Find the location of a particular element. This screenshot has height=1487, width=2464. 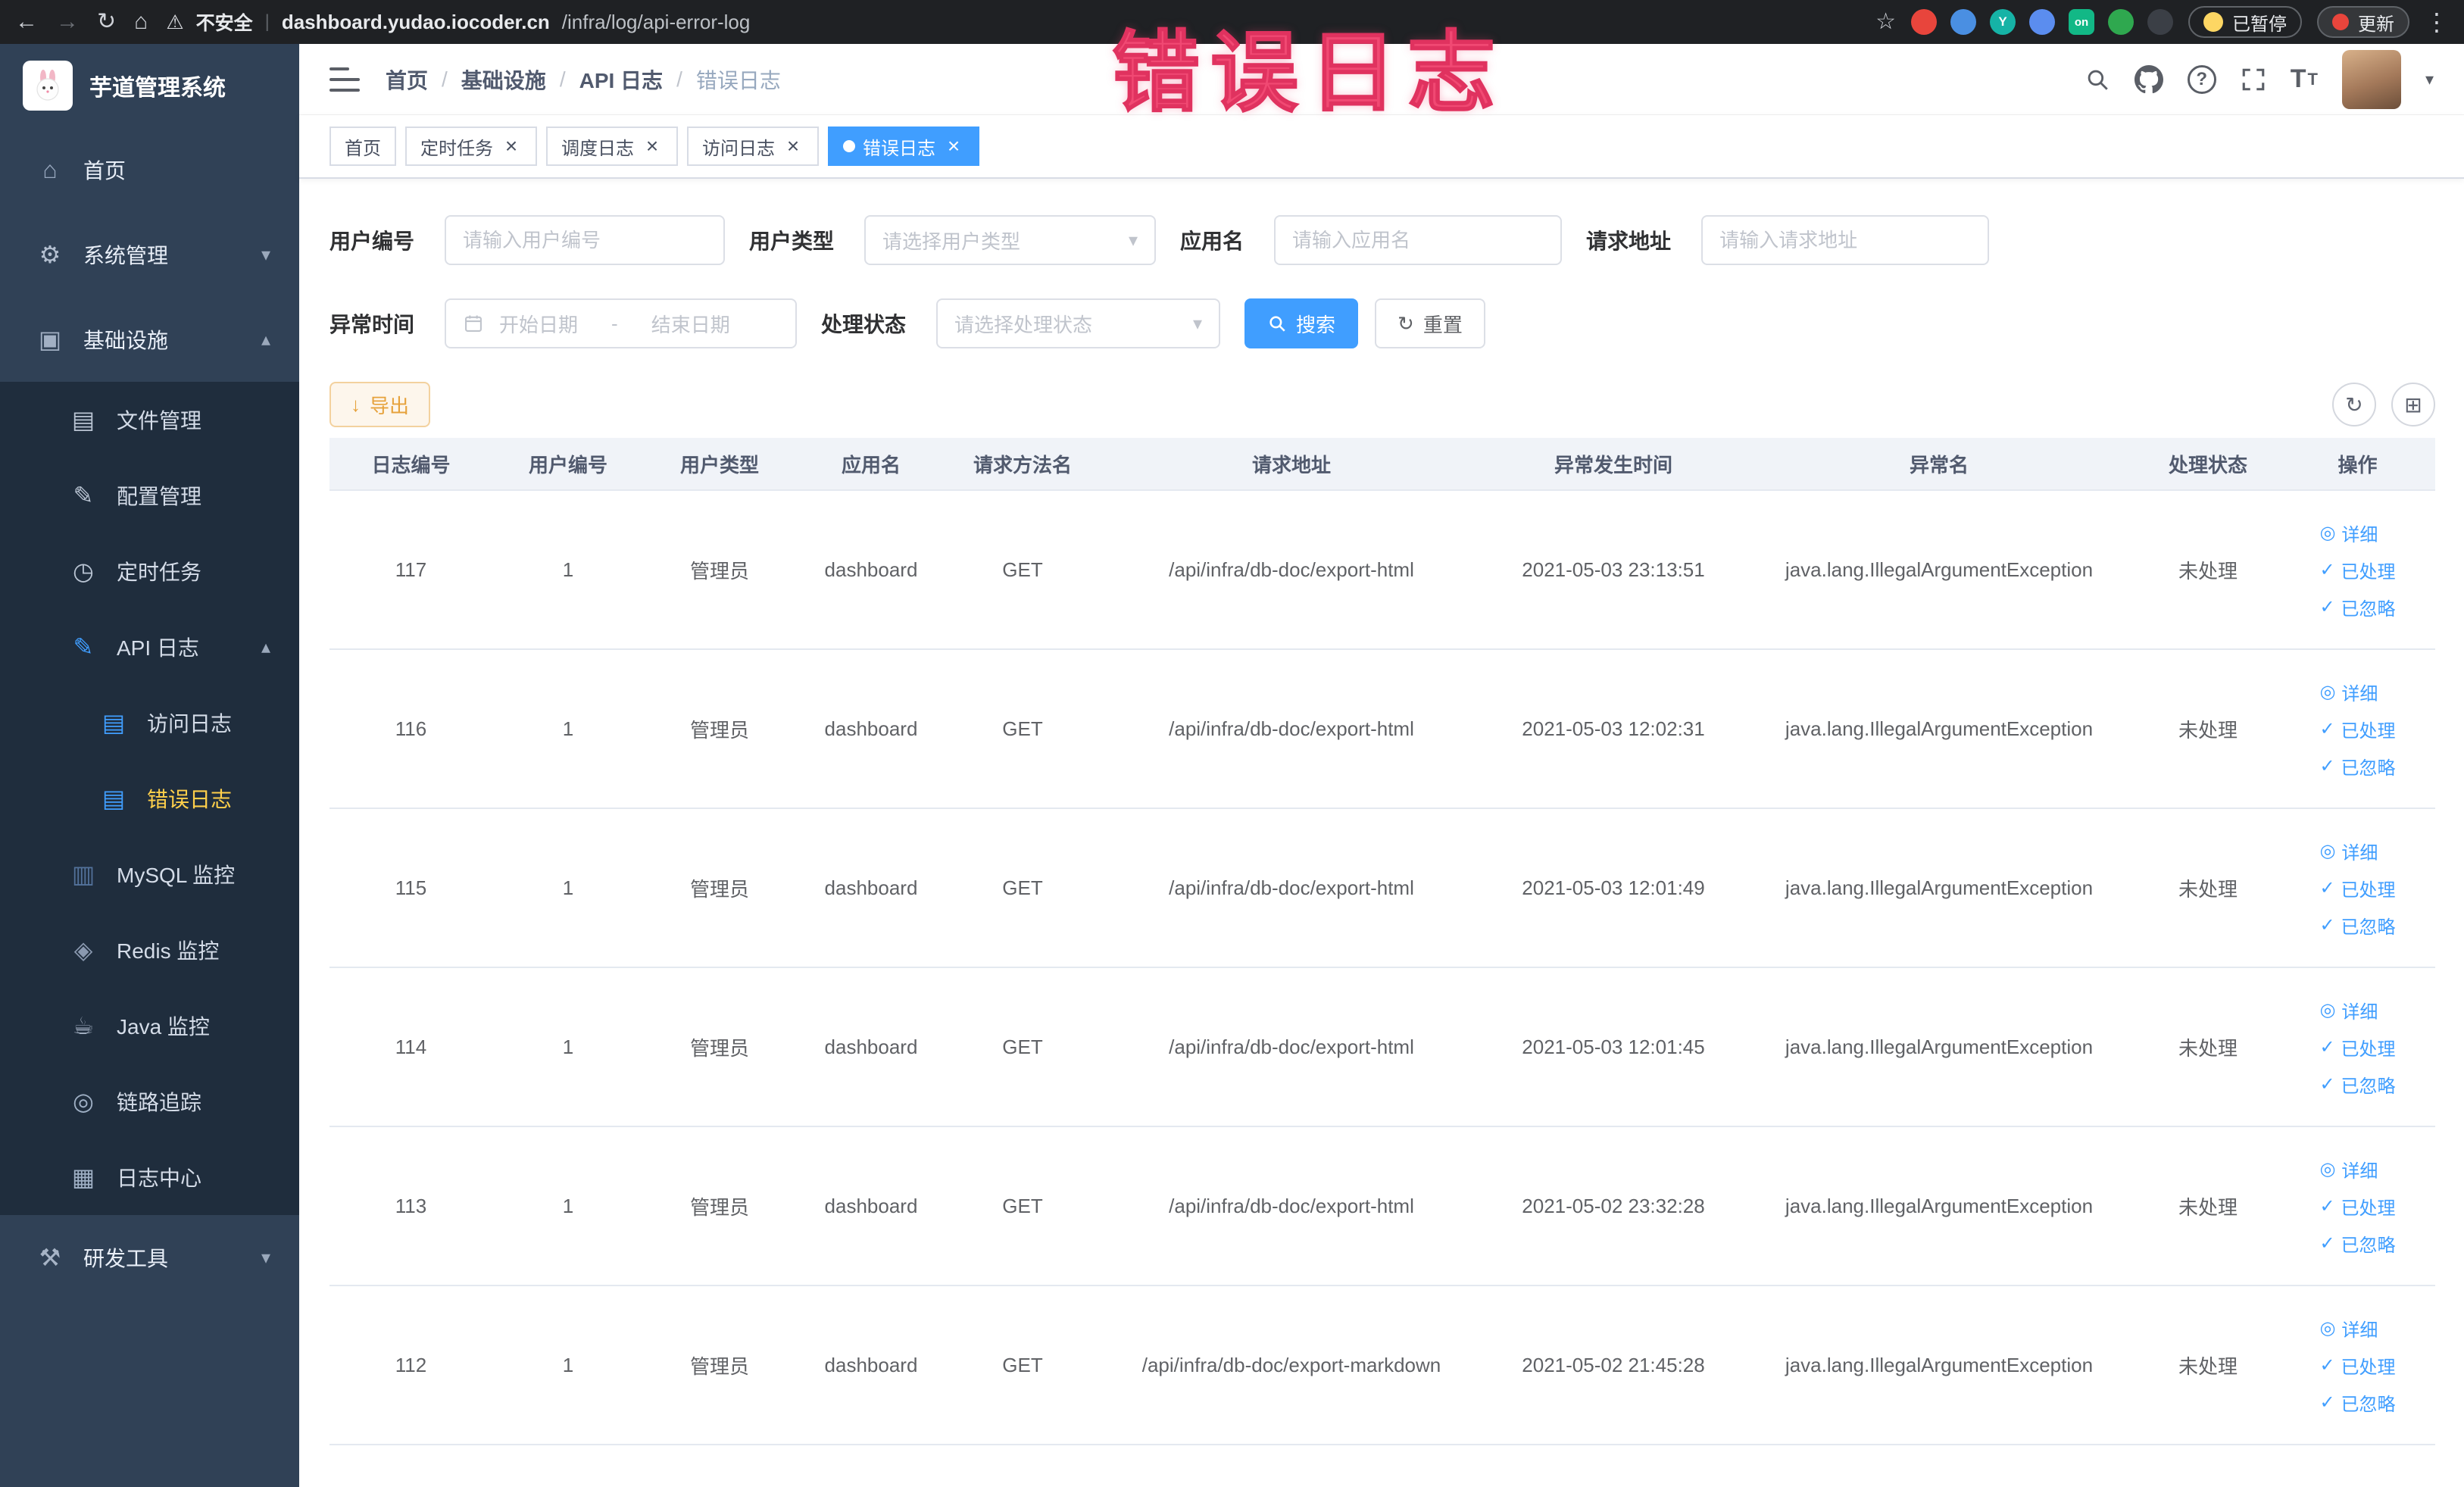

sidebar-item-dev-tools: ⚒ 研发工具 ▾ is located at coordinates (149, 1257).